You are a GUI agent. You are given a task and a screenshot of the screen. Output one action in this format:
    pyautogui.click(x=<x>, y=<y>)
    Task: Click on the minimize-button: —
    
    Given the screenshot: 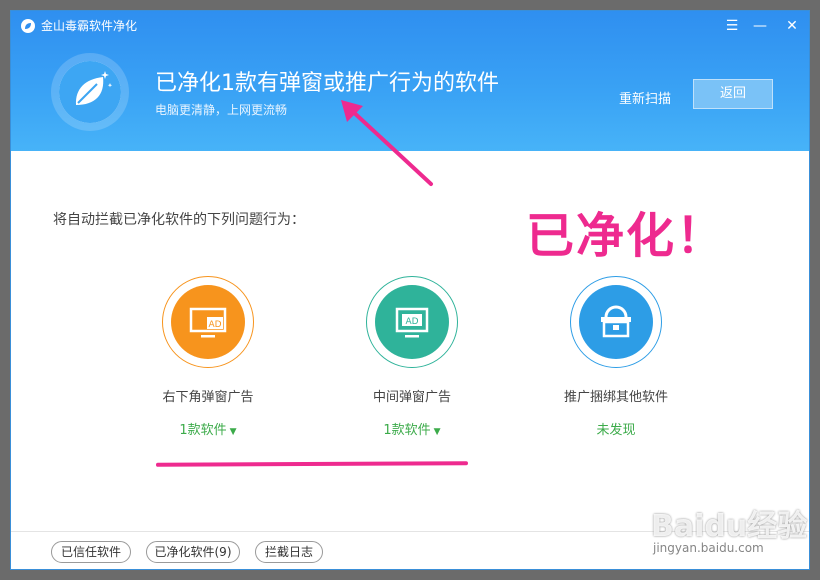 What is the action you would take?
    pyautogui.click(x=760, y=26)
    